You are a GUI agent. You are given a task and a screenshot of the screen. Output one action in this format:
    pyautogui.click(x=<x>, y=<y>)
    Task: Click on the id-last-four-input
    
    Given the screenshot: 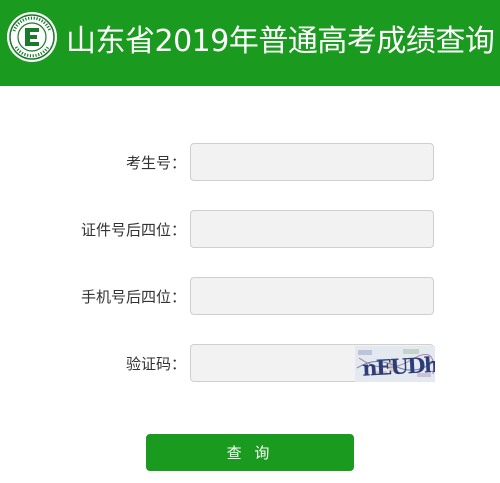 What is the action you would take?
    pyautogui.click(x=312, y=229)
    